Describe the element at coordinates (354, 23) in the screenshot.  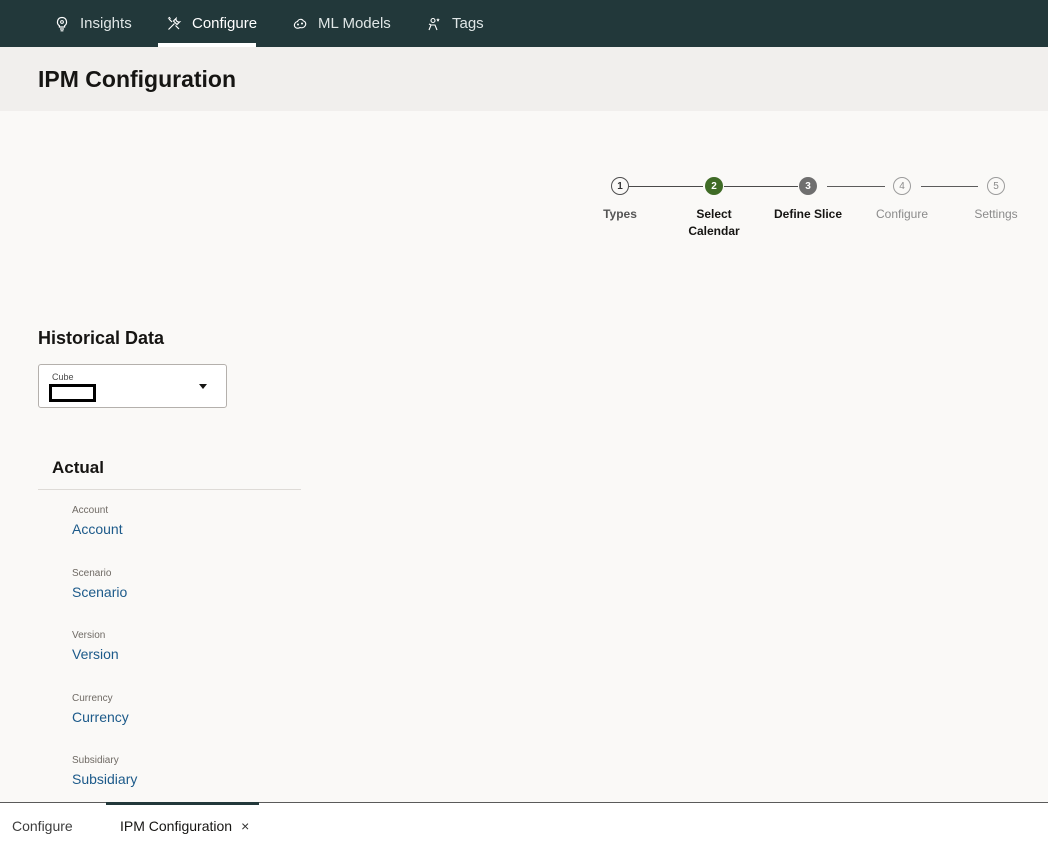
I see `nav-item-label: ML Models` at that location.